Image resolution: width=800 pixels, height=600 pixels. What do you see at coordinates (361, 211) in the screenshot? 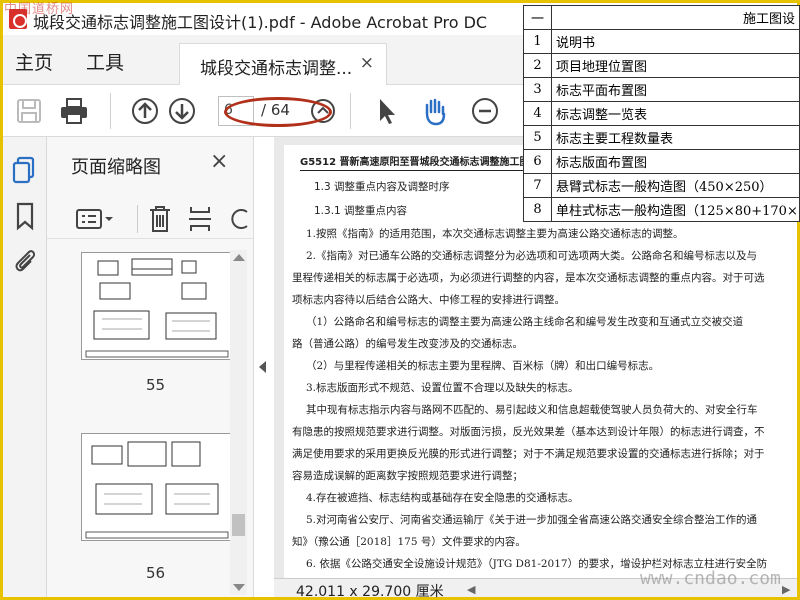
I see `subsection-heading: 1.3.1 调整重点内容` at bounding box center [361, 211].